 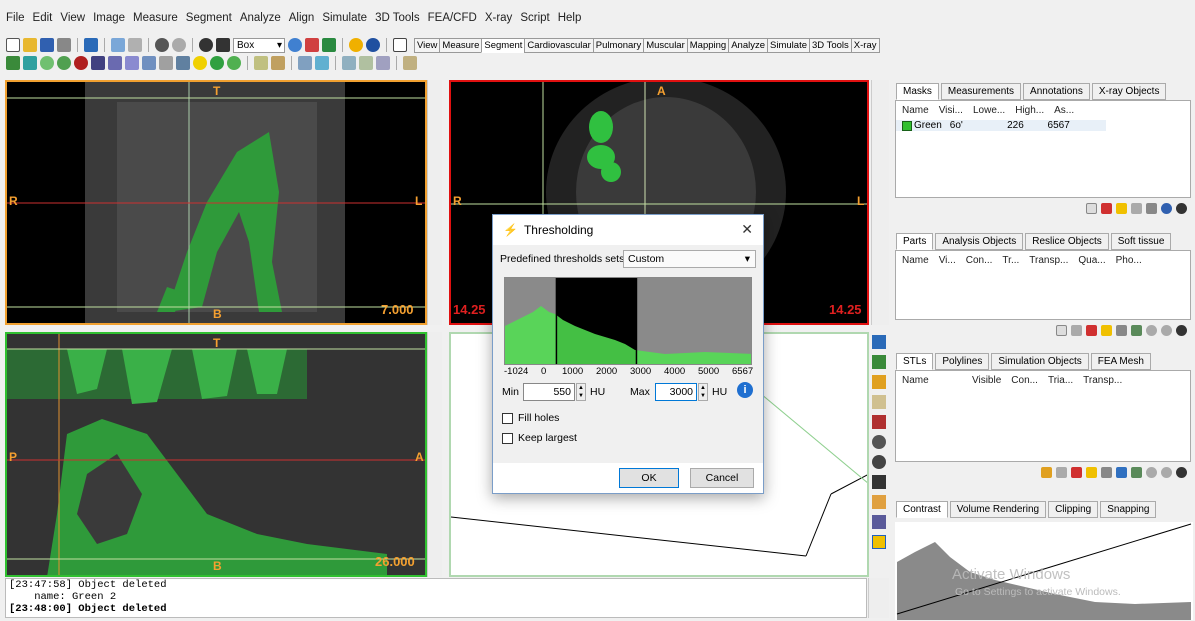 What do you see at coordinates (13, 63) in the screenshot?
I see `profile-line-icon` at bounding box center [13, 63].